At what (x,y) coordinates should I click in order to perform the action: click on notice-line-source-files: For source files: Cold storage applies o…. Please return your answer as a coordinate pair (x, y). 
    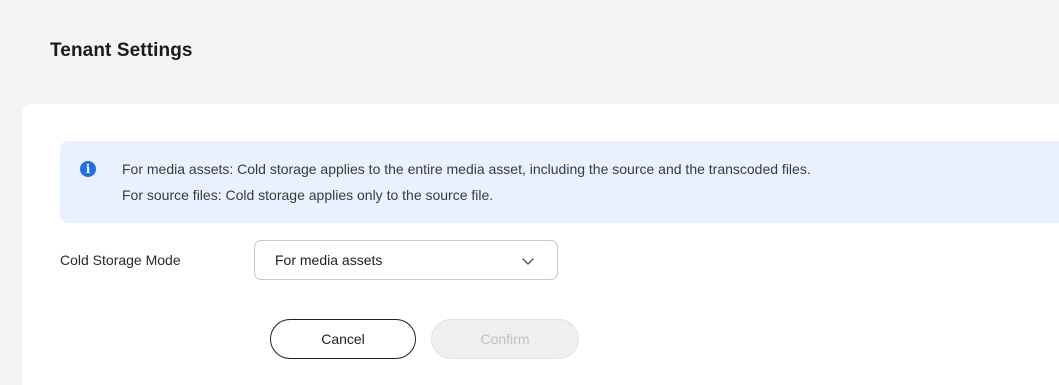
    Looking at the image, I should click on (308, 195).